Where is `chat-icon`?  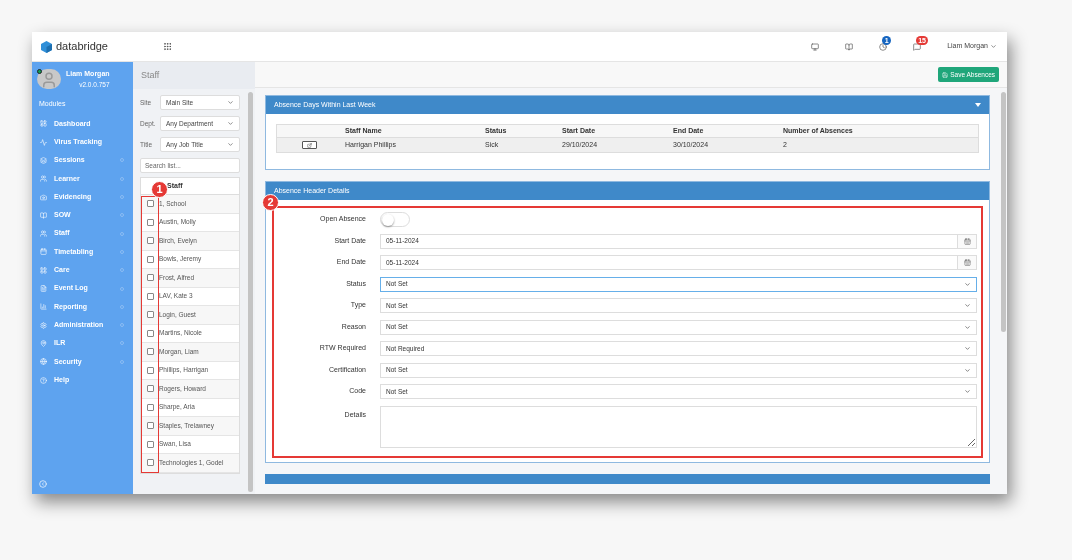 chat-icon is located at coordinates (917, 46).